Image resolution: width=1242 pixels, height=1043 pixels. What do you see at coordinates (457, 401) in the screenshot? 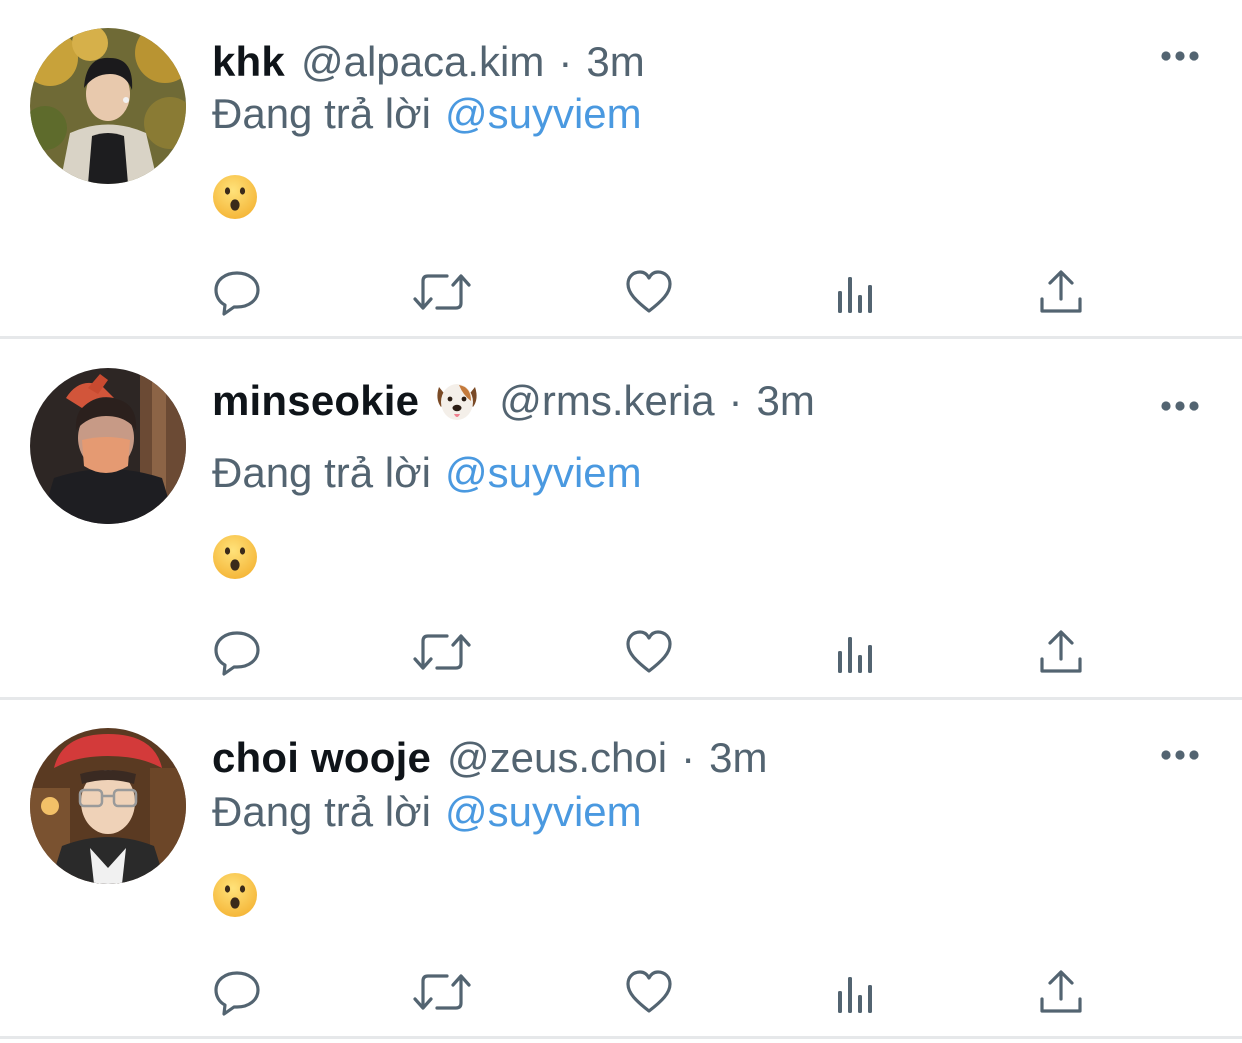
I see `dog-face-emoji-icon` at bounding box center [457, 401].